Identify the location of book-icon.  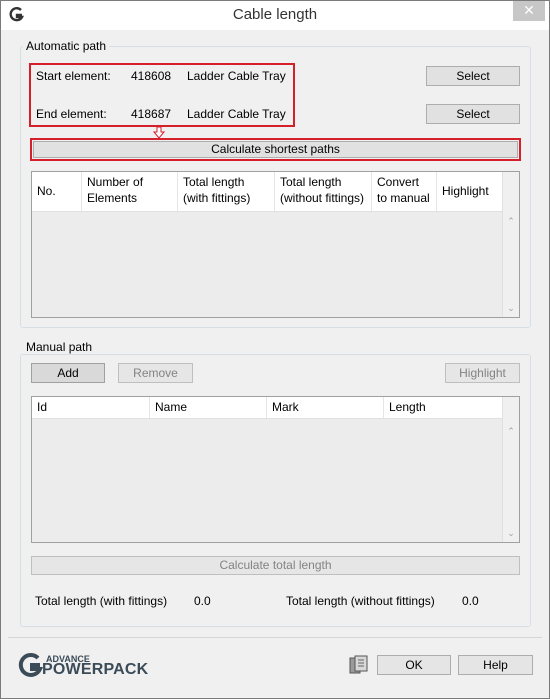
(359, 665).